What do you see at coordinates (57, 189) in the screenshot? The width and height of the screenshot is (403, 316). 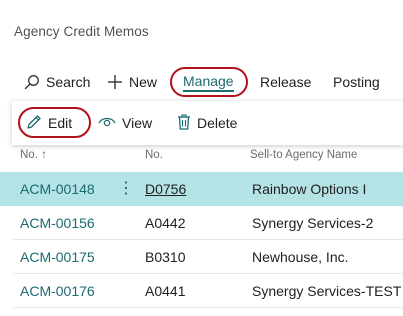 I see `row-no-link: ACM-00148` at bounding box center [57, 189].